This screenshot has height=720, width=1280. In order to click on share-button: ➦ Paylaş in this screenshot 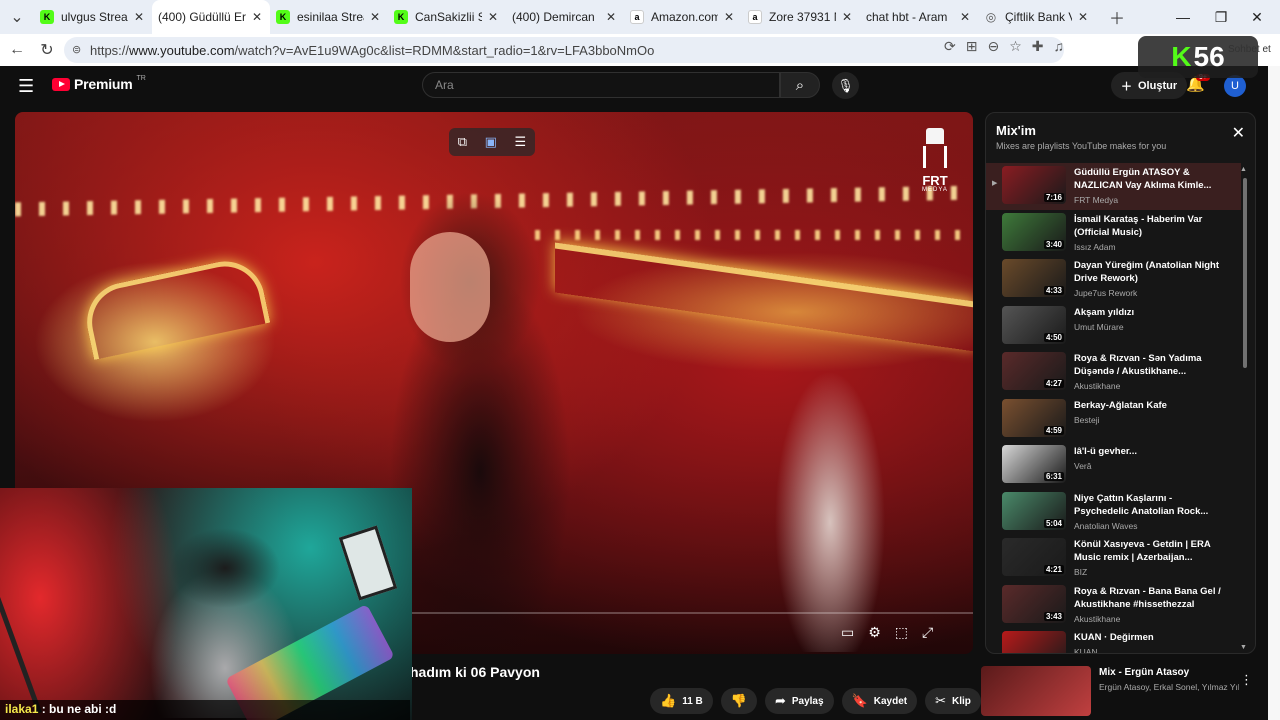, I will do `click(799, 701)`.